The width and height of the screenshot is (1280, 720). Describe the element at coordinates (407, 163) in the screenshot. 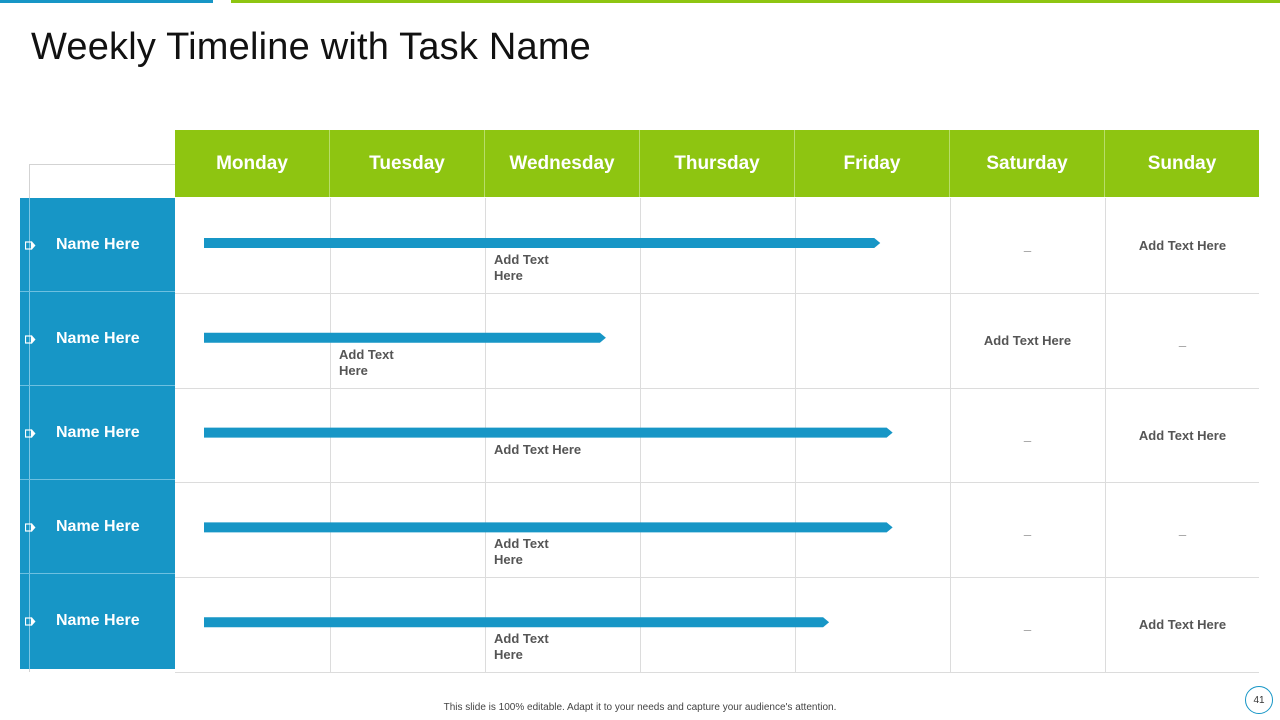

I see `day-header-tuesday: Tuesday` at that location.